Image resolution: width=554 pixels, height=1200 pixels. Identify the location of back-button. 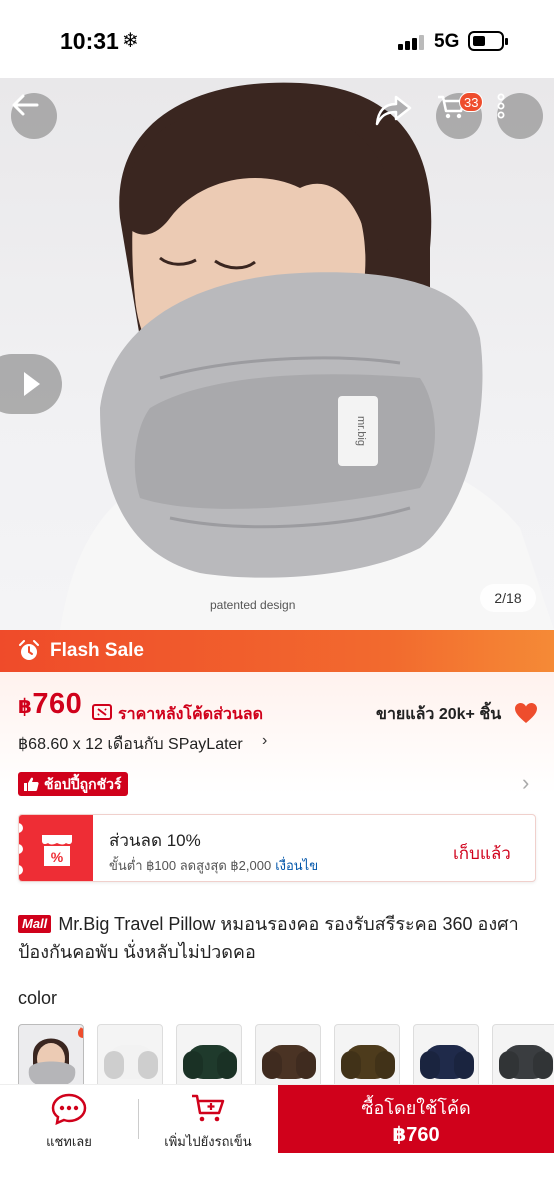
(34, 116).